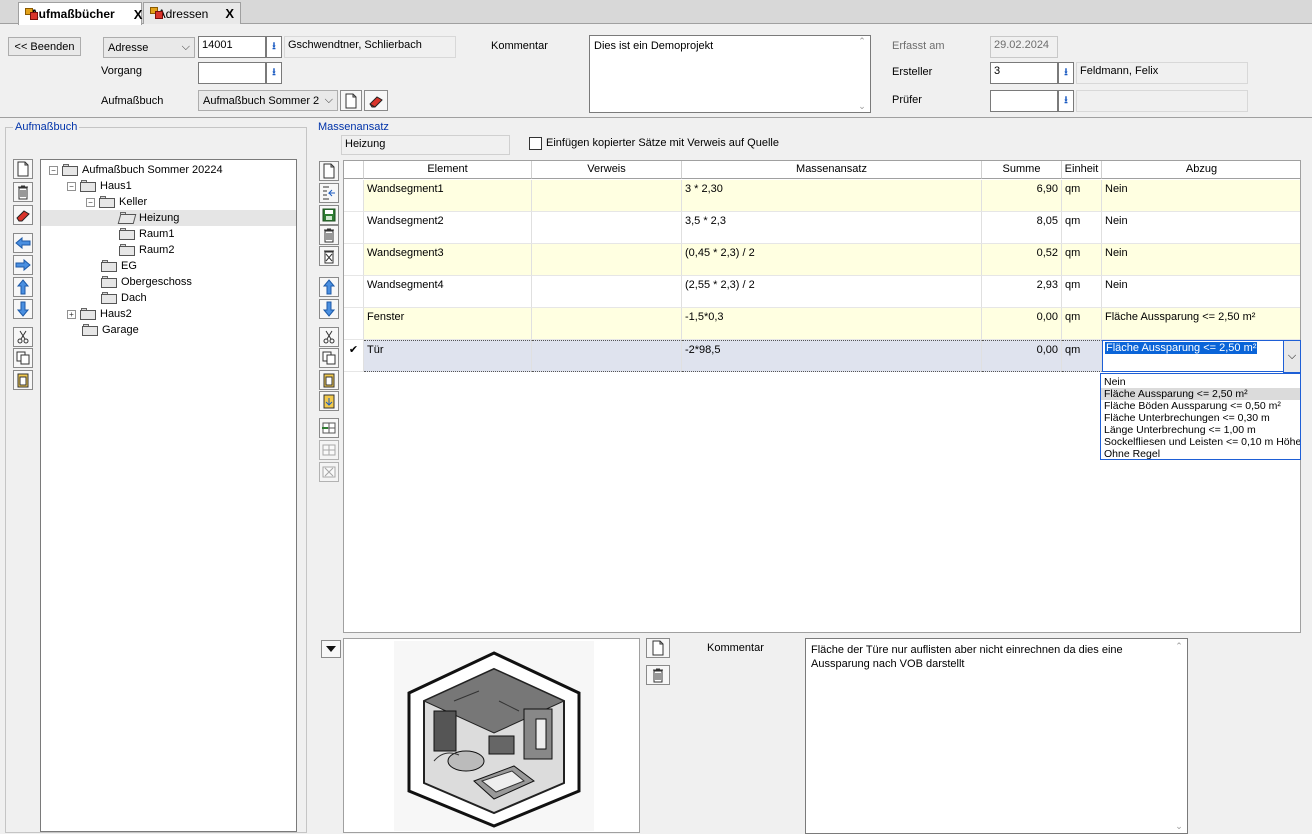 This screenshot has width=1312, height=834. What do you see at coordinates (1200, 394) in the screenshot?
I see `dropdown-option-highlighted: Fläche Aussparung <= 2,50 m²` at bounding box center [1200, 394].